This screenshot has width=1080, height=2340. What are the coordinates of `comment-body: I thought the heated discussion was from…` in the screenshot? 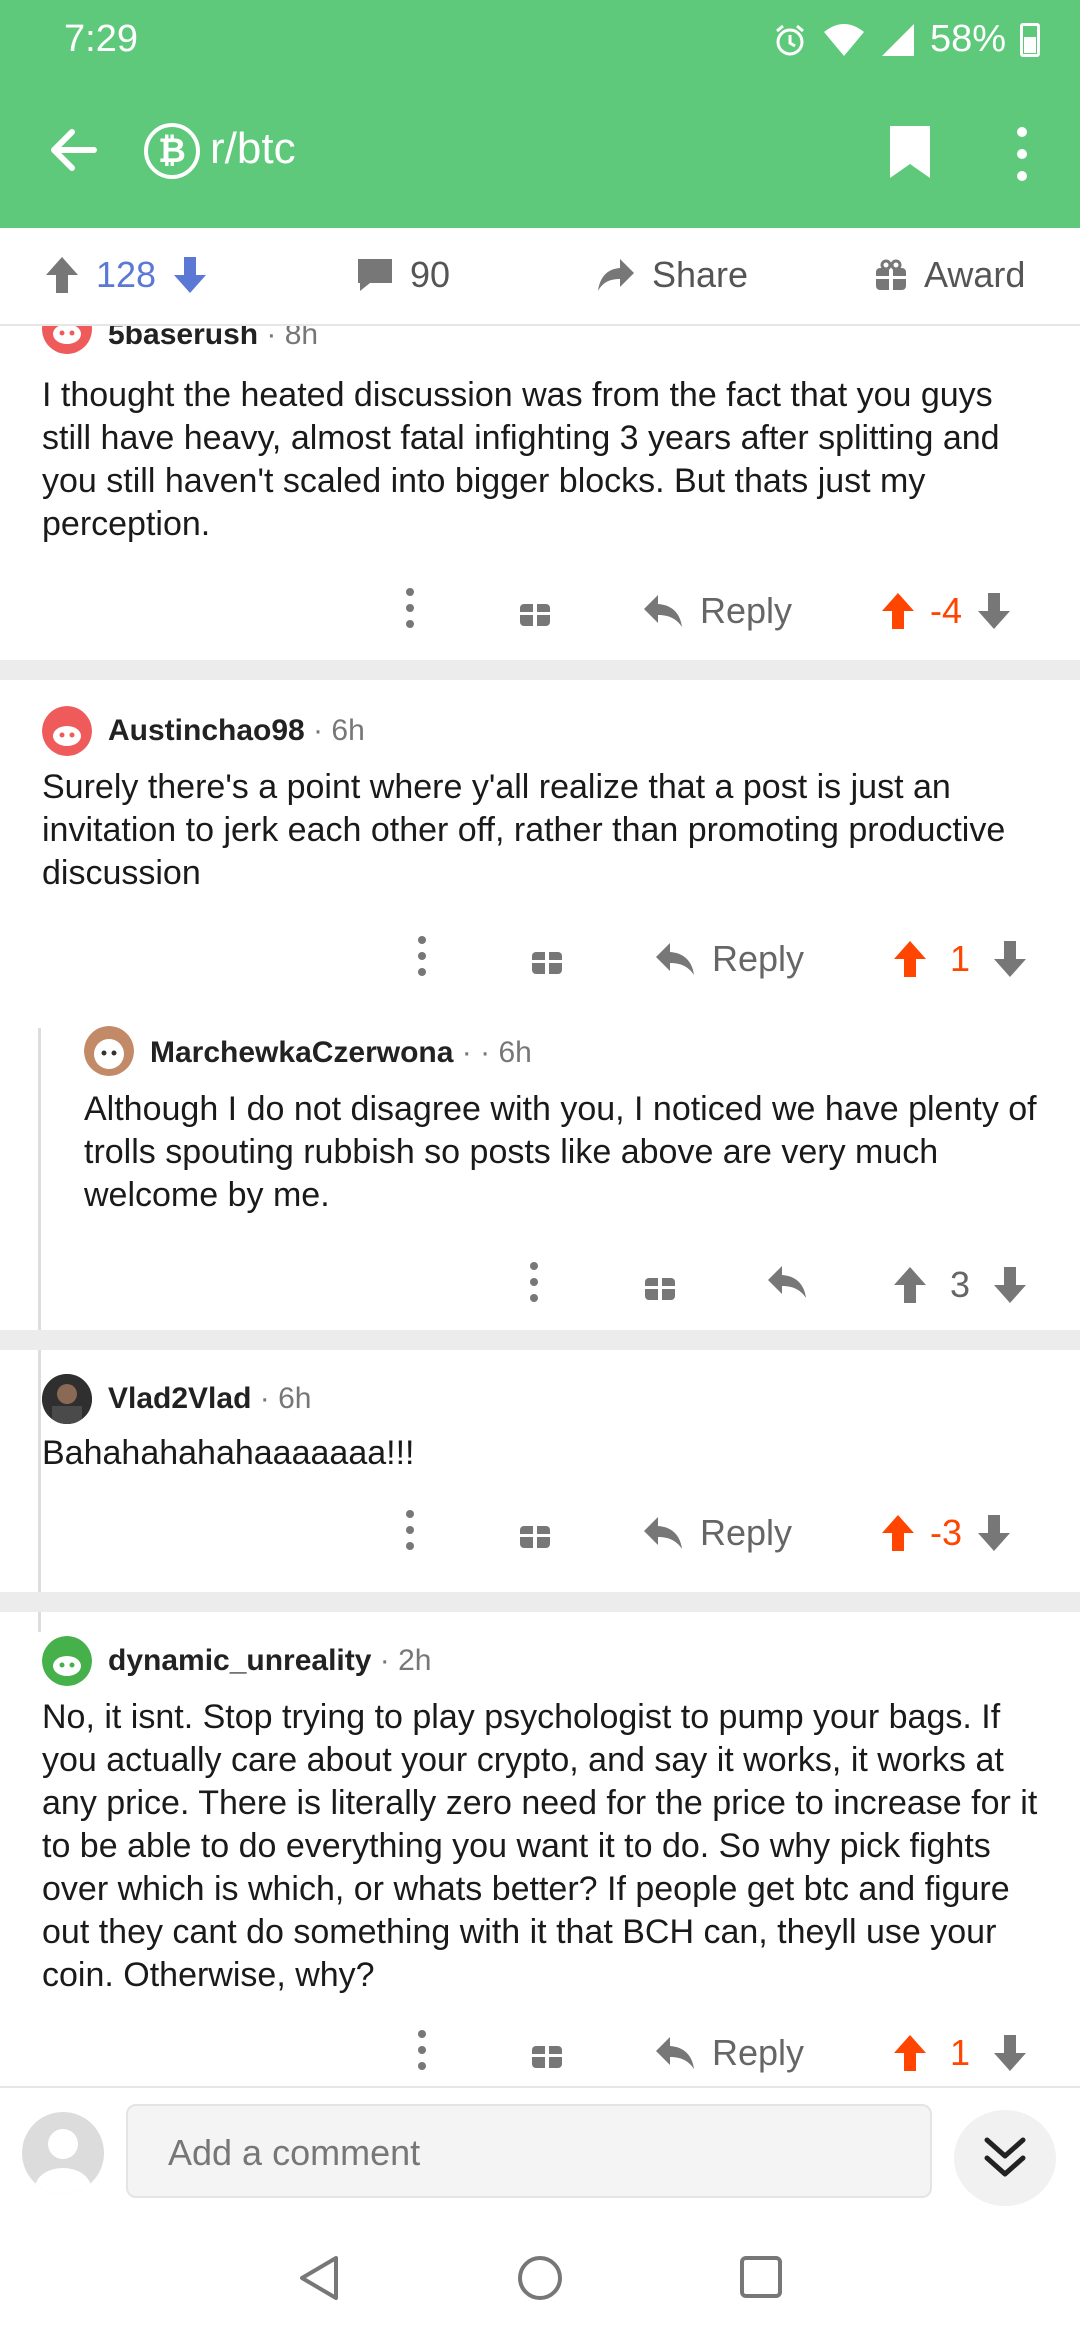 It's located at (521, 459).